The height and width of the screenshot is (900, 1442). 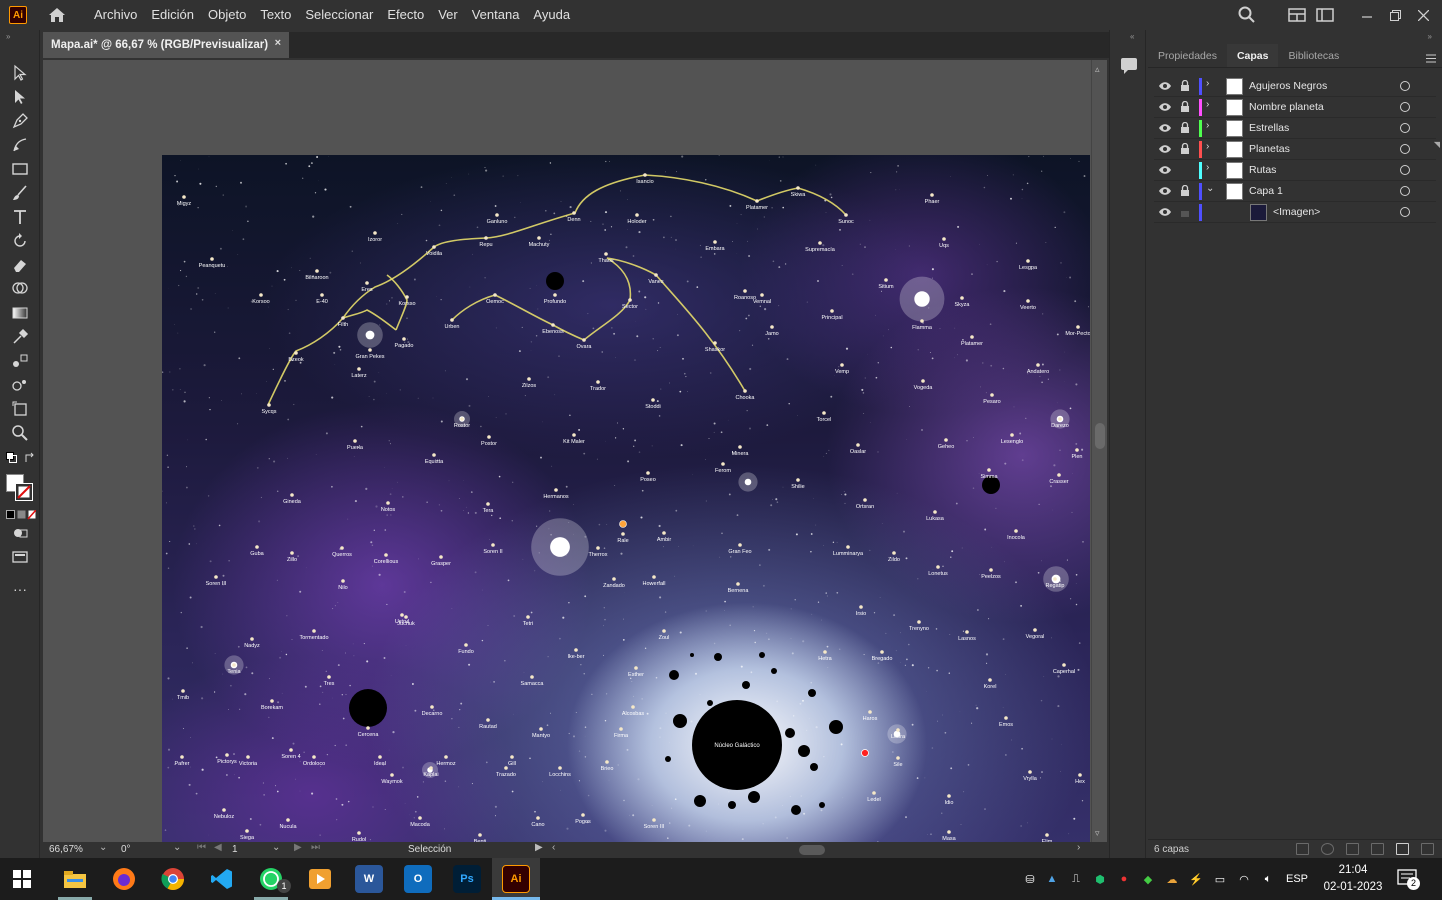 I want to click on layer-name: Rutas, so click(x=1262, y=170).